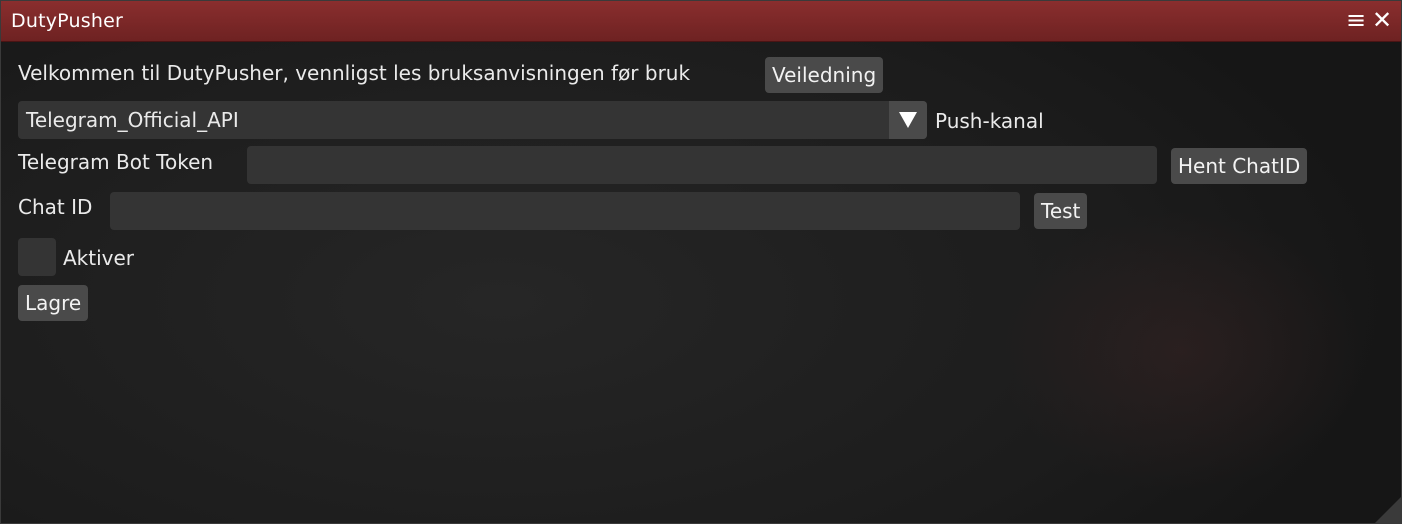 The image size is (1402, 524). I want to click on title-bar: DutyPusher ≡ ✕, so click(701, 21).